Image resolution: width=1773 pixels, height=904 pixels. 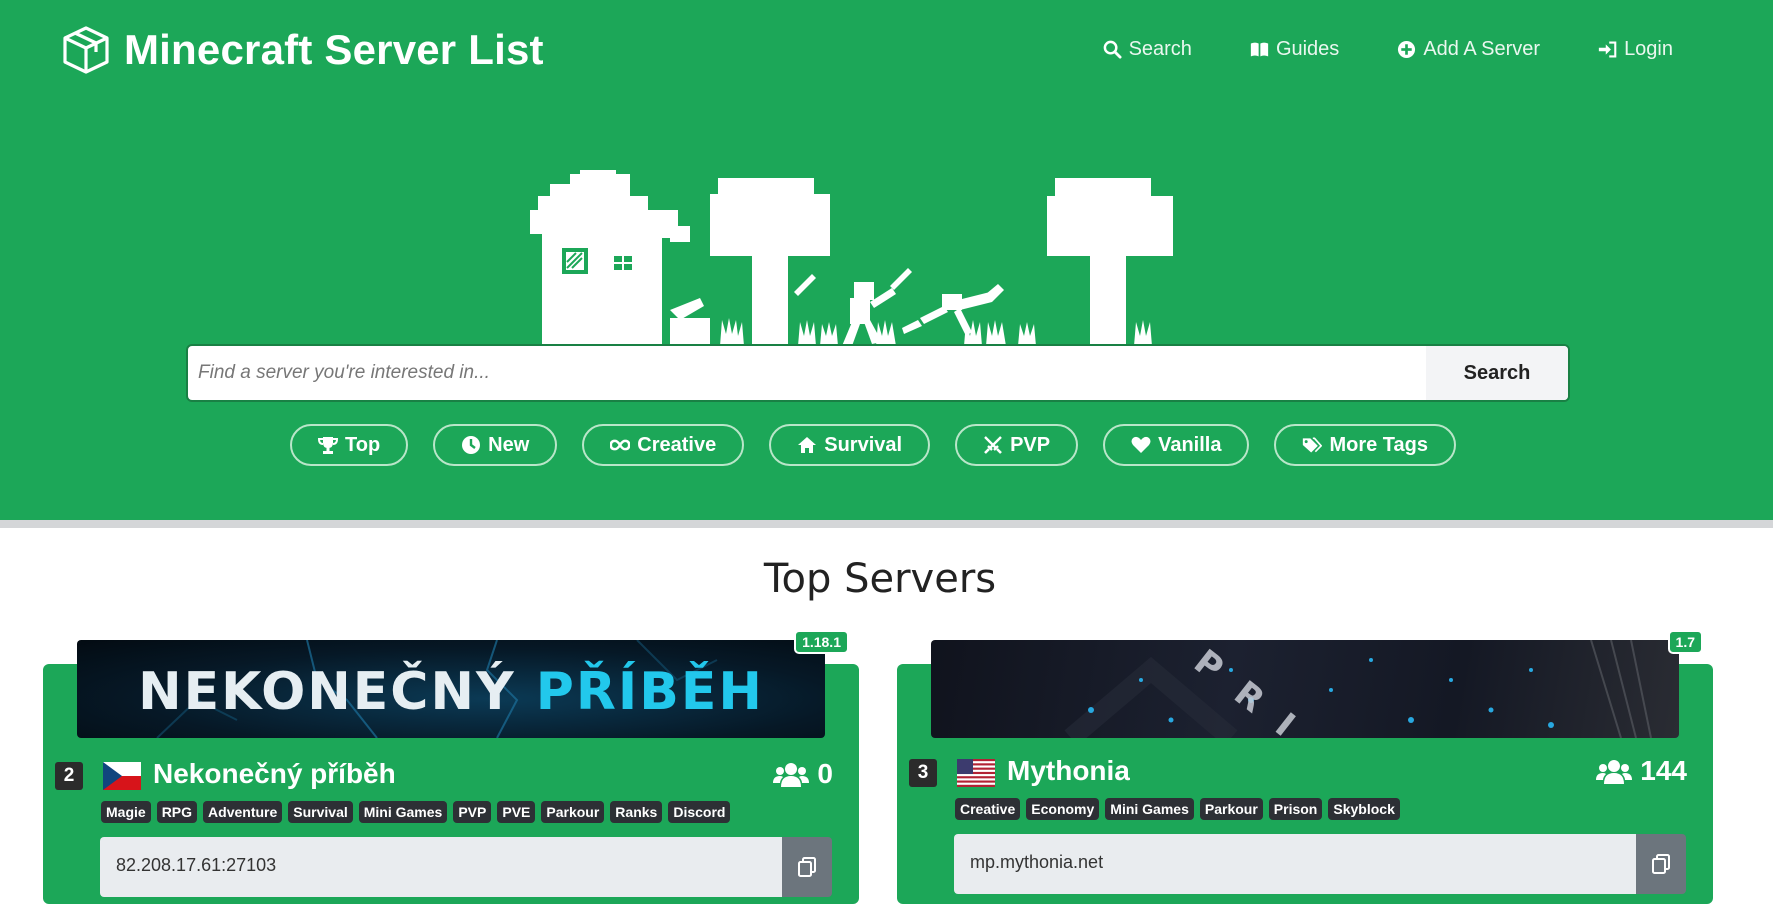 What do you see at coordinates (851, 258) in the screenshot?
I see `minecraft-scene-illustration` at bounding box center [851, 258].